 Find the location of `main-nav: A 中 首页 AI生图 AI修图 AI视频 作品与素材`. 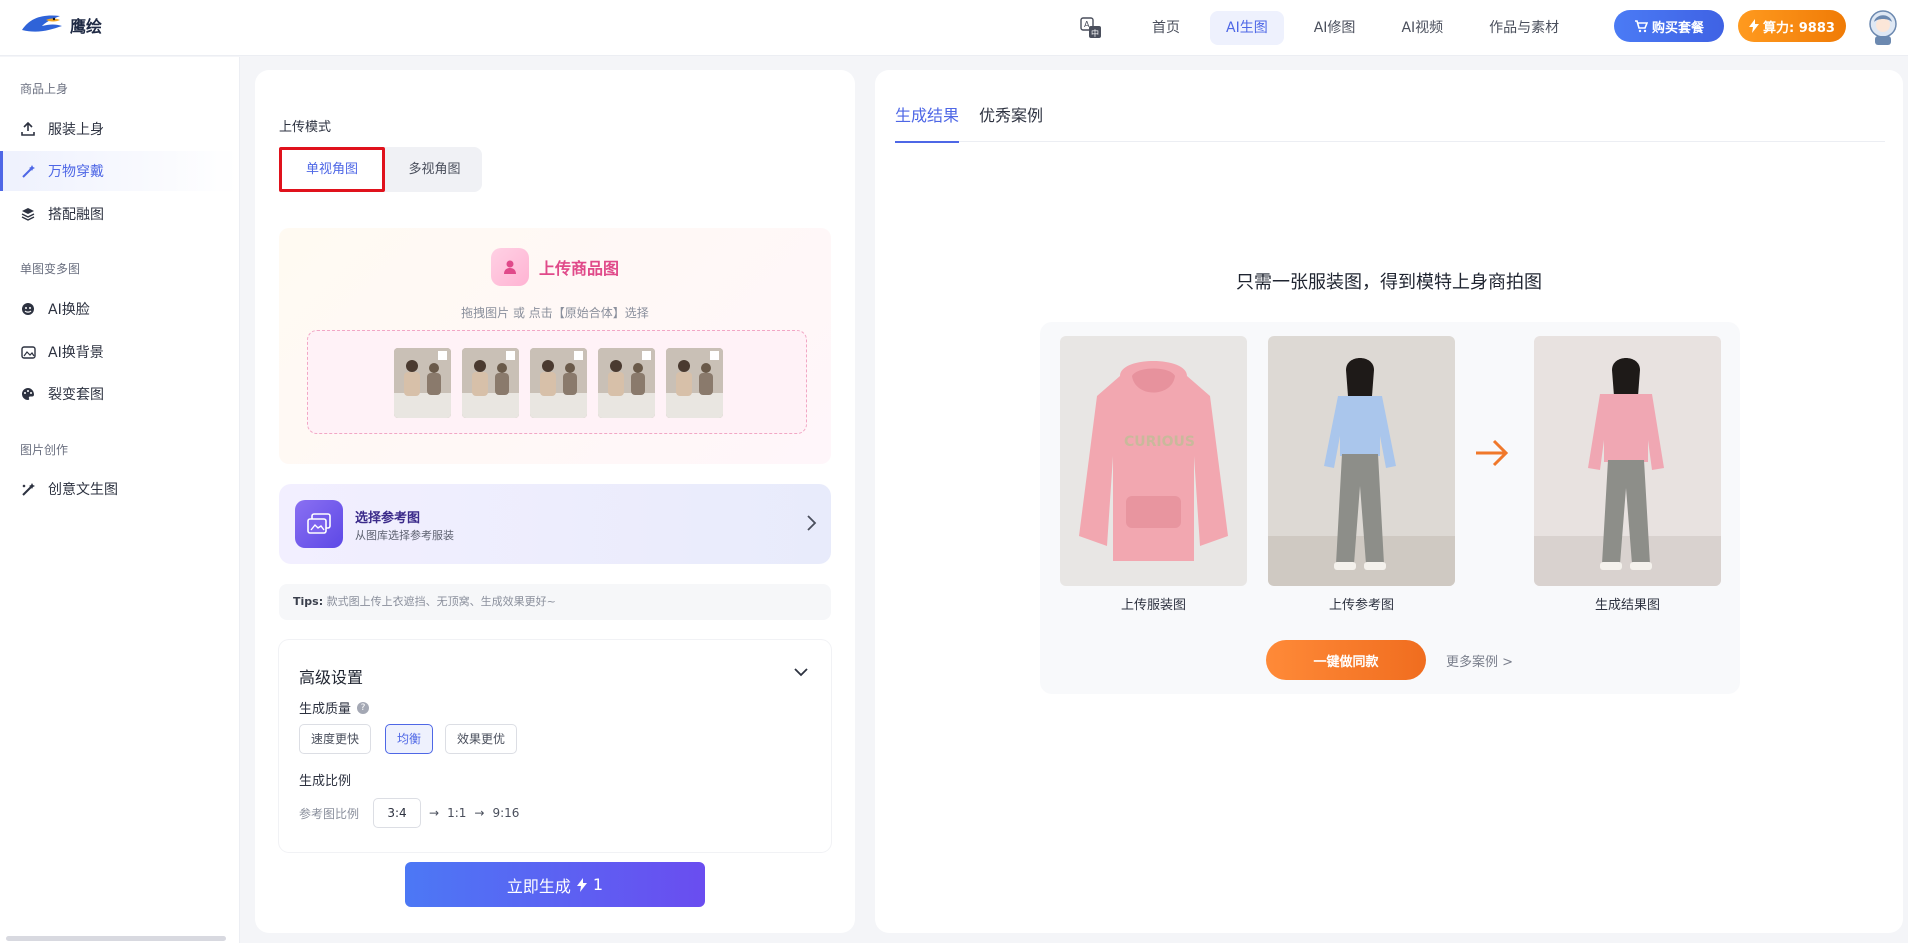

main-nav: A 中 首页 AI生图 AI修图 AI视频 作品与素材 is located at coordinates (1334, 28).